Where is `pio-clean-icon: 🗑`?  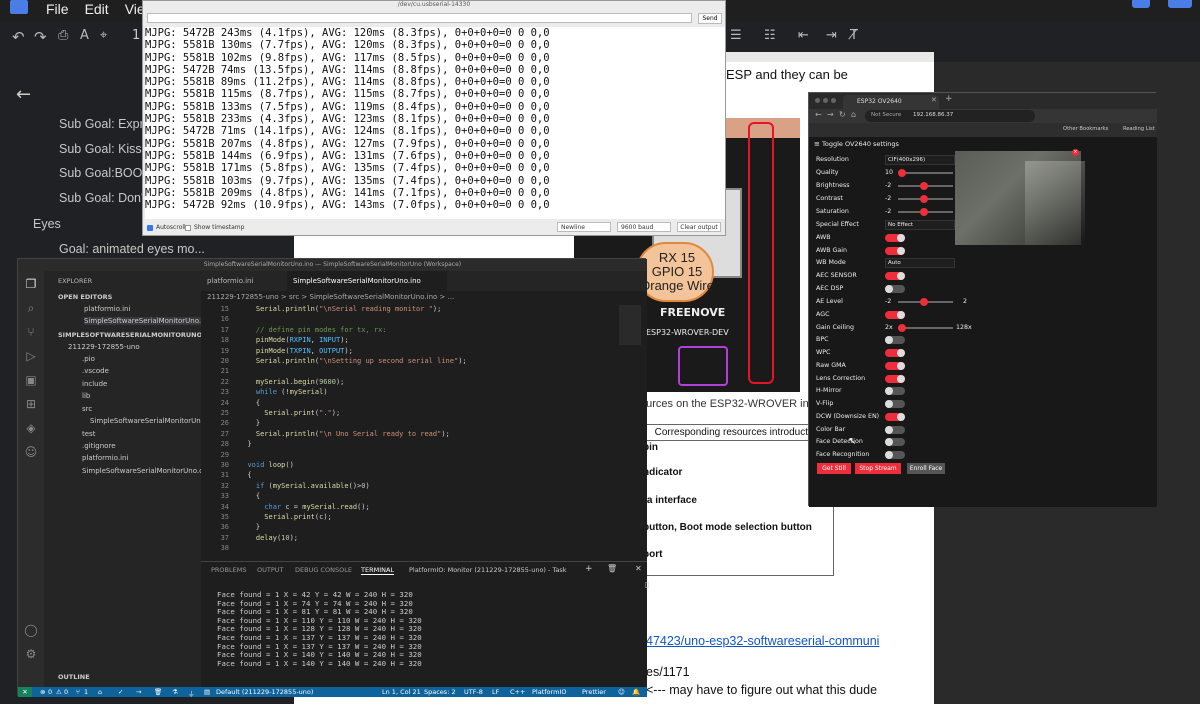
pio-clean-icon: 🗑 is located at coordinates (158, 692).